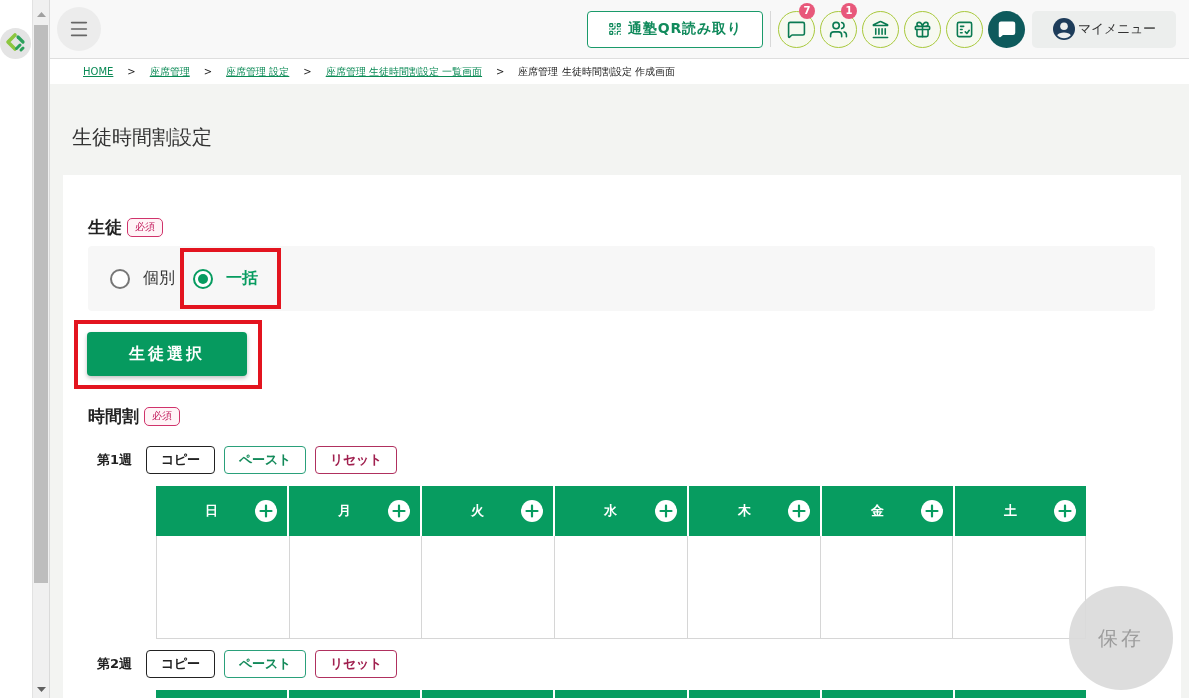 Image resolution: width=1189 pixels, height=698 pixels. I want to click on scroll-down-icon, so click(41, 689).